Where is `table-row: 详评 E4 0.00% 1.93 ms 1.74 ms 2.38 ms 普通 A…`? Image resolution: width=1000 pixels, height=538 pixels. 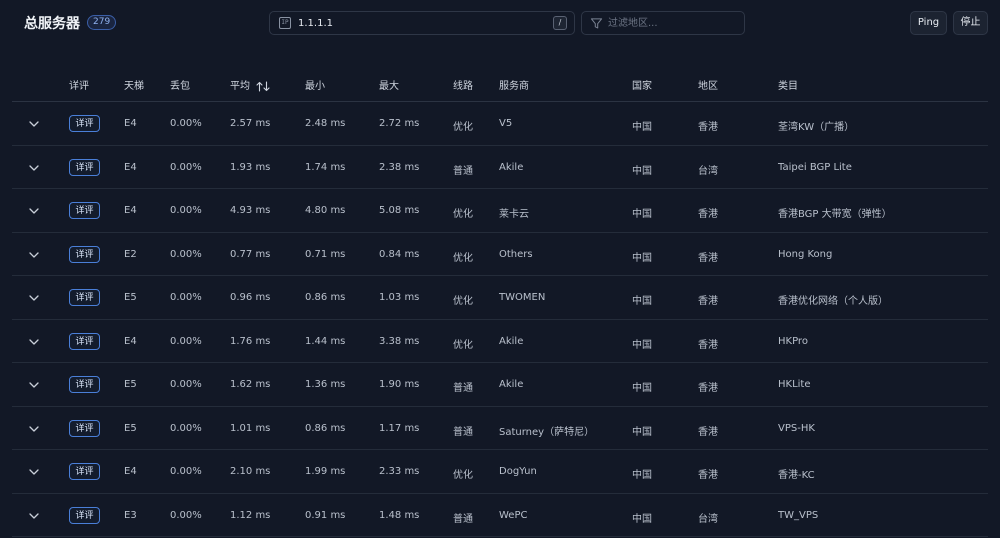
table-row: 详评 E4 0.00% 1.93 ms 1.74 ms 2.38 ms 普通 A… is located at coordinates (500, 167).